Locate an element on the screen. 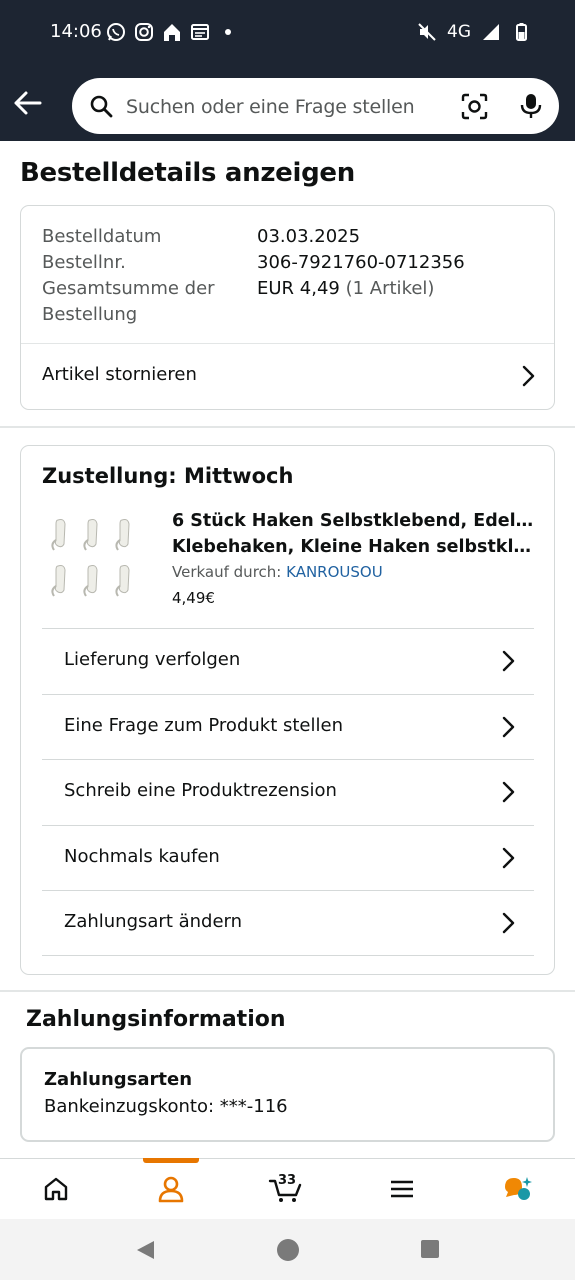 The image size is (575, 1280). dot-icon is located at coordinates (228, 32).